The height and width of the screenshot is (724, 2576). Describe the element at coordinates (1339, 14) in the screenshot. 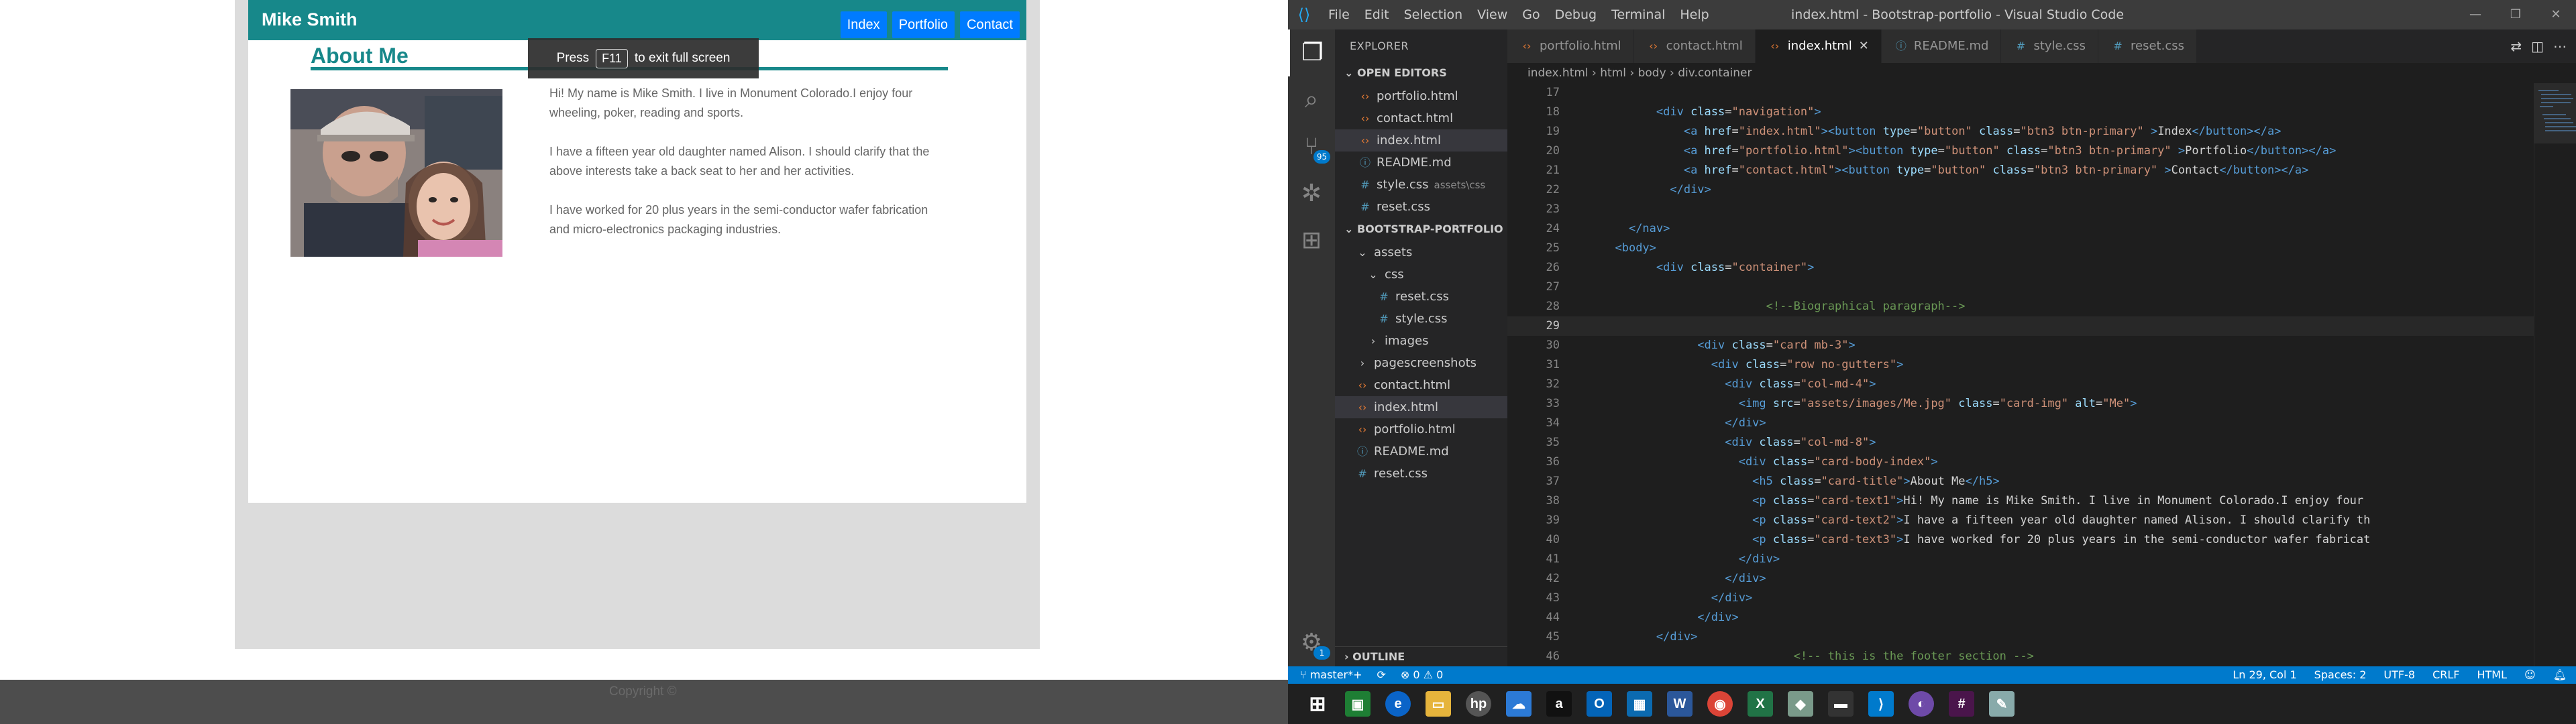

I see `menu-file: File` at that location.